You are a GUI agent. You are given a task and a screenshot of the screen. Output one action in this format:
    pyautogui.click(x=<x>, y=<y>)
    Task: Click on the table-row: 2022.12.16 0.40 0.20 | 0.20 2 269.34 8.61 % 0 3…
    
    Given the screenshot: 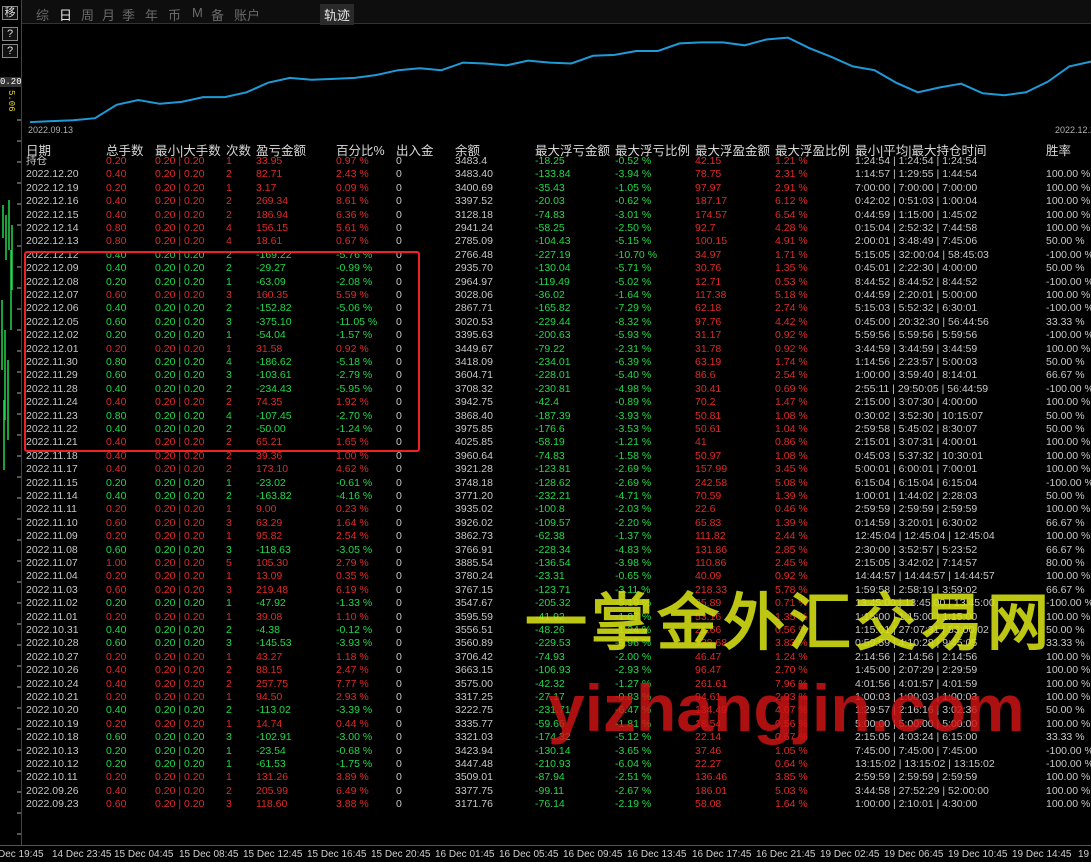 What is the action you would take?
    pyautogui.click(x=556, y=201)
    